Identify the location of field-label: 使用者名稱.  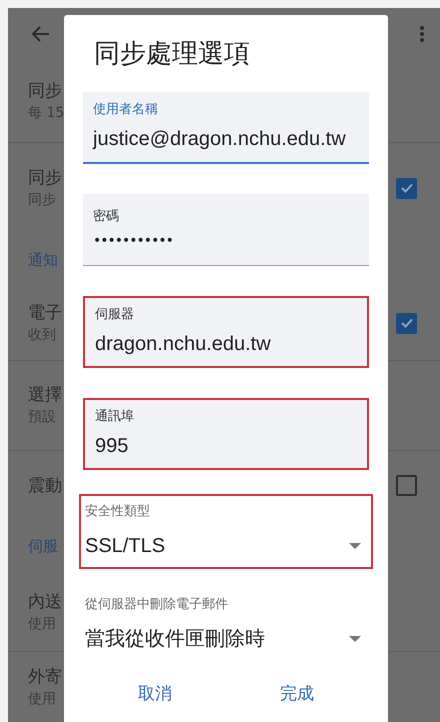
(125, 110).